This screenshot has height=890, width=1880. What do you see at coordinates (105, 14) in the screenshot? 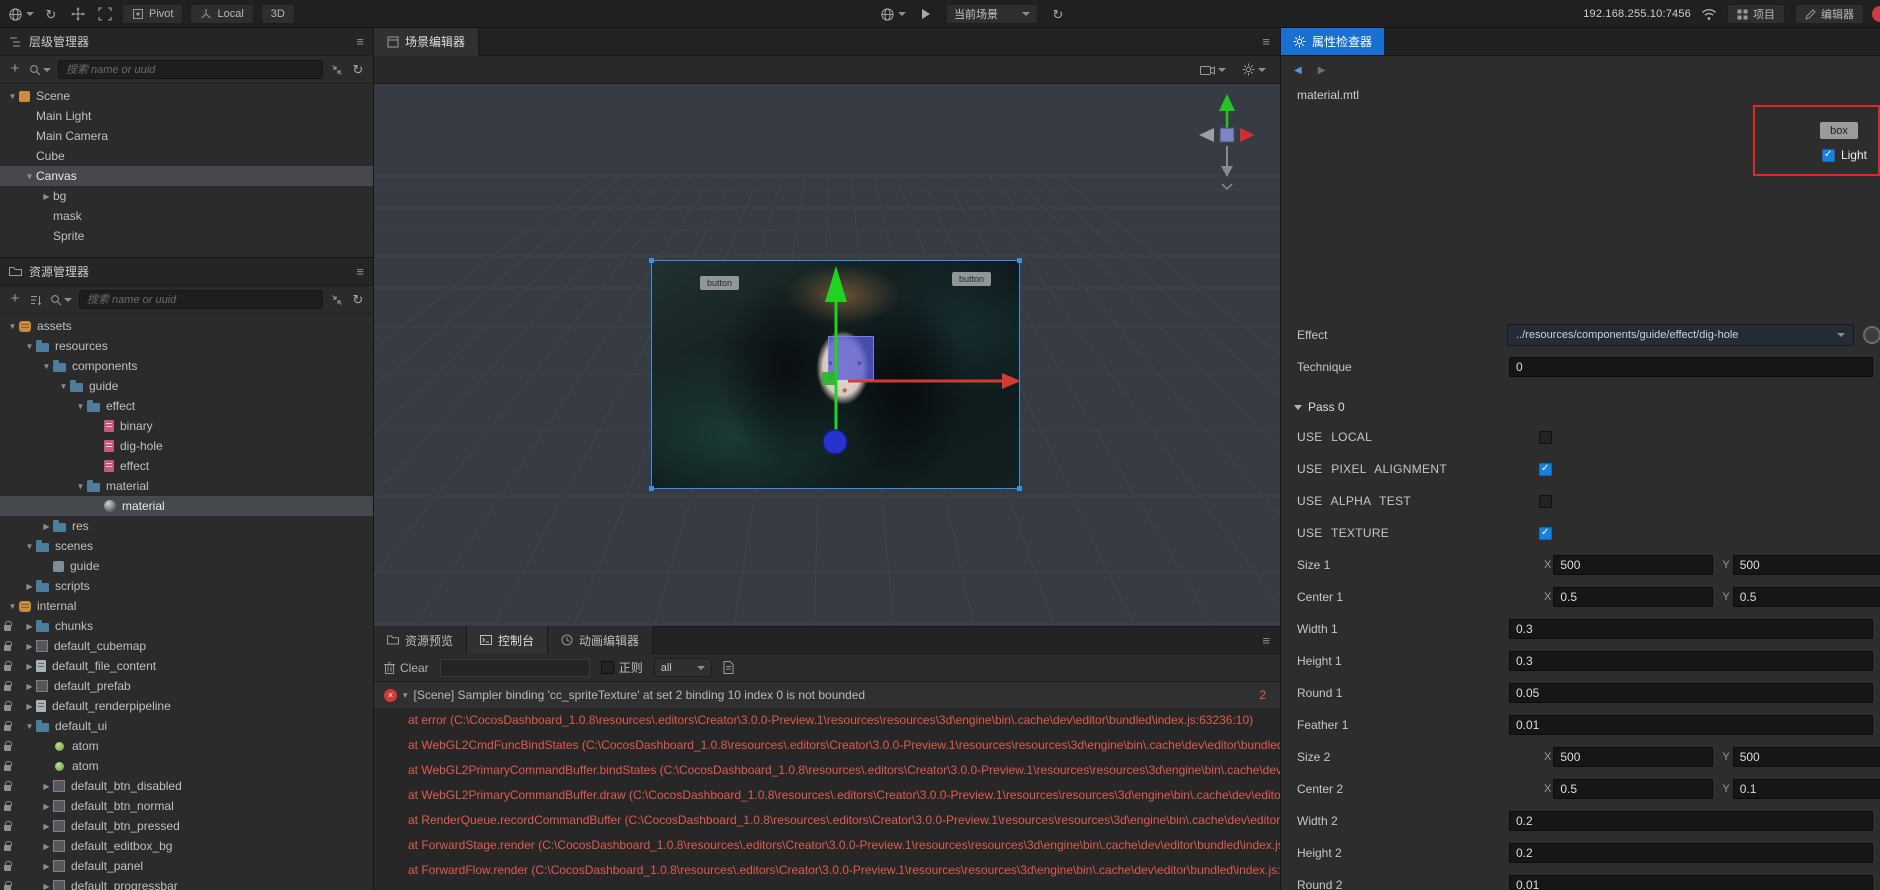
I see `frame-tool-button` at bounding box center [105, 14].